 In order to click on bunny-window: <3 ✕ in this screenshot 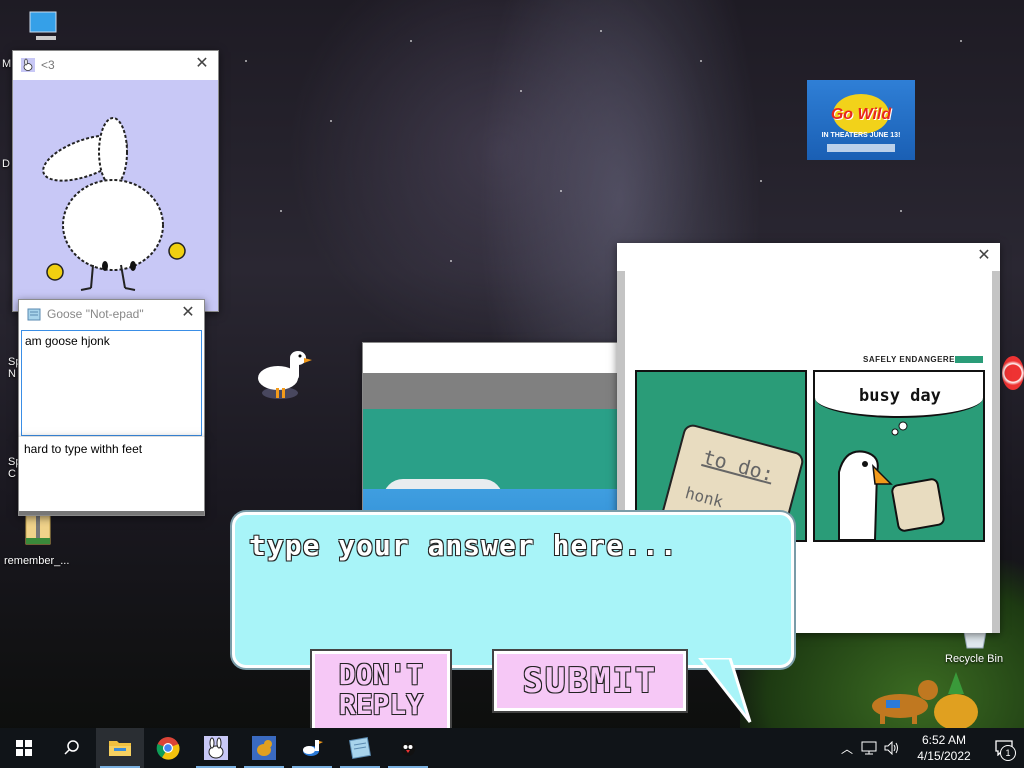, I will do `click(115, 181)`.